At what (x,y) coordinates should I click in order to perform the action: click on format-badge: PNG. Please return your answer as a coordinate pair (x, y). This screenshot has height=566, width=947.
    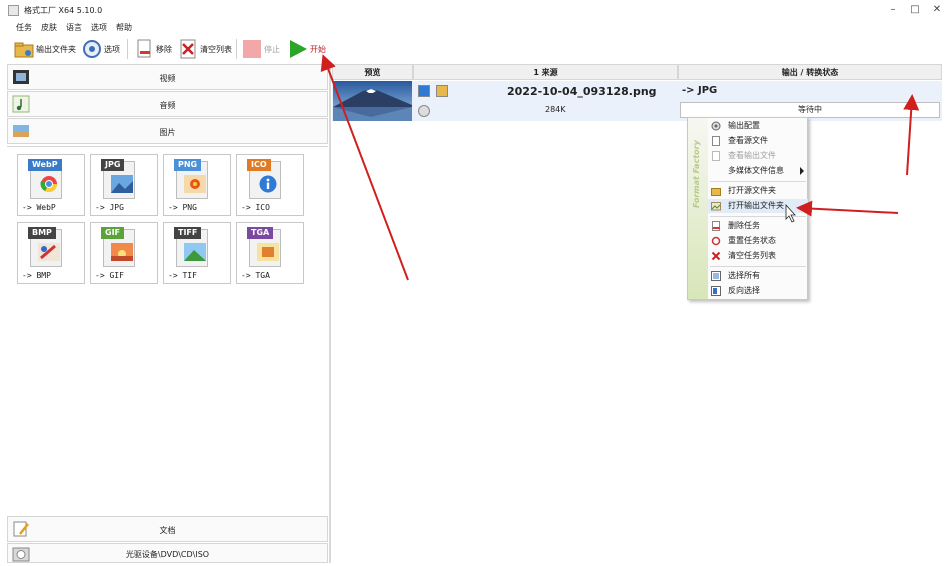
    Looking at the image, I should click on (188, 165).